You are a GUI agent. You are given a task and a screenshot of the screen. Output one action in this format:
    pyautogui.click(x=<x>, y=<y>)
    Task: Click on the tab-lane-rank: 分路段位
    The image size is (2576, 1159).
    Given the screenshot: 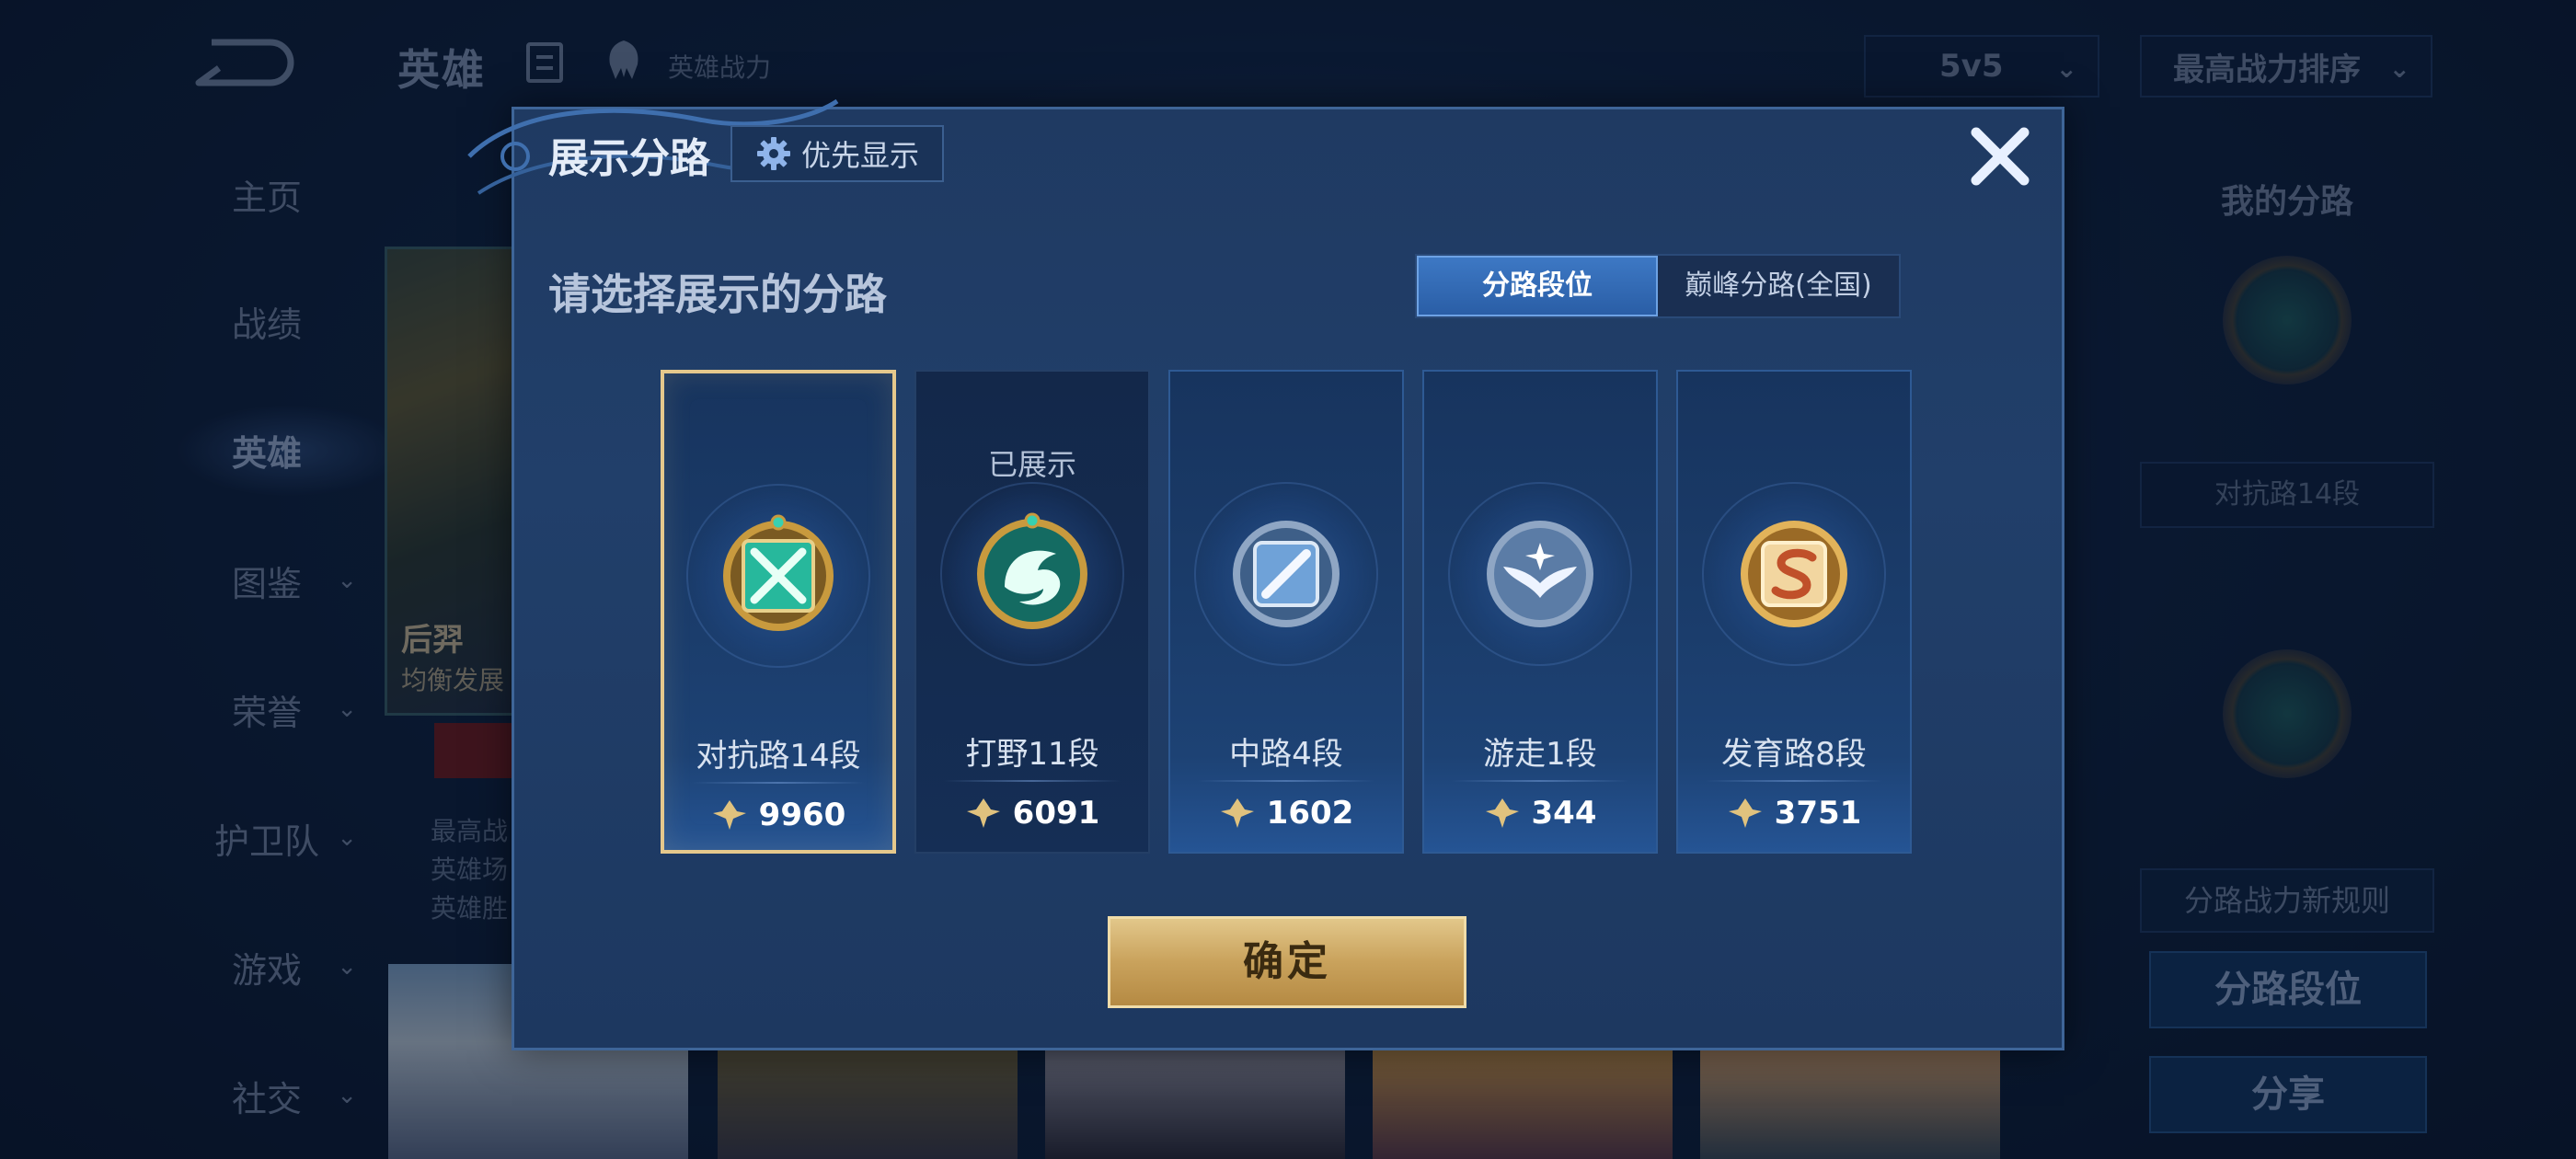 What is the action you would take?
    pyautogui.click(x=1537, y=286)
    